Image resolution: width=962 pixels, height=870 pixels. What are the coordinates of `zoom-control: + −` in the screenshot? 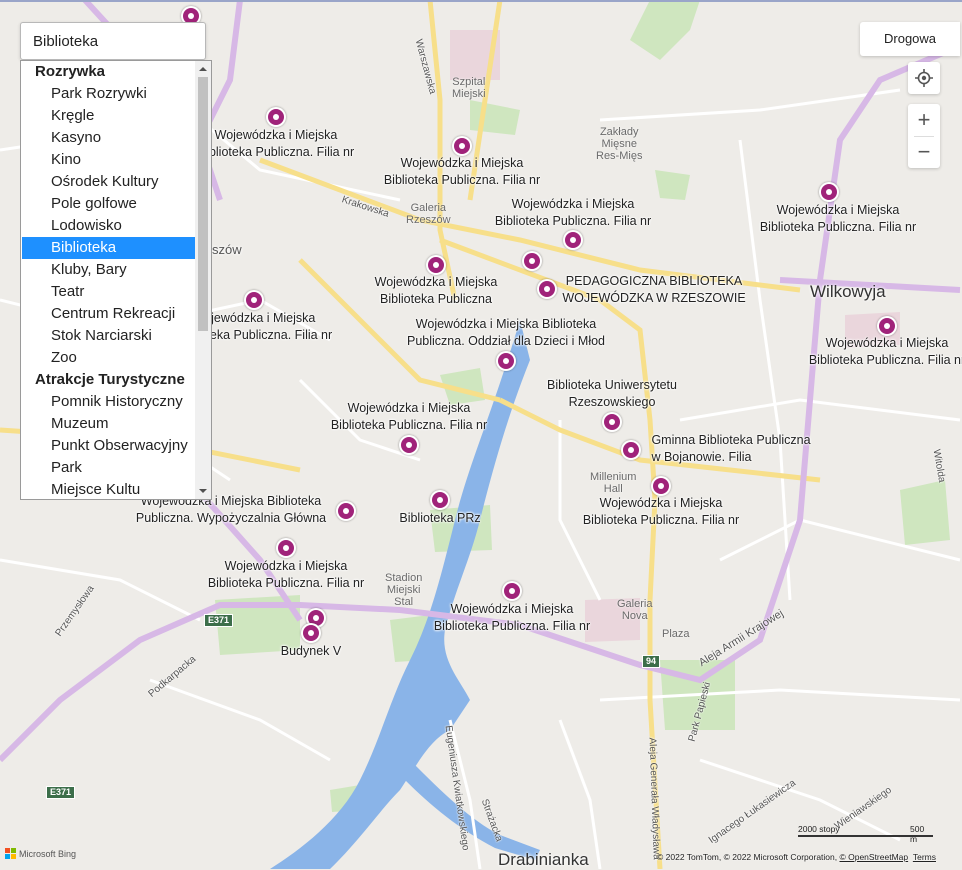 It's located at (924, 136).